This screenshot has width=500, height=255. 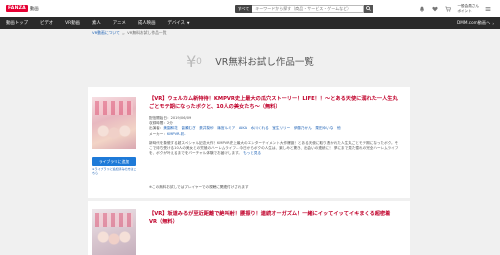 I want to click on menu-icon, so click(x=488, y=9).